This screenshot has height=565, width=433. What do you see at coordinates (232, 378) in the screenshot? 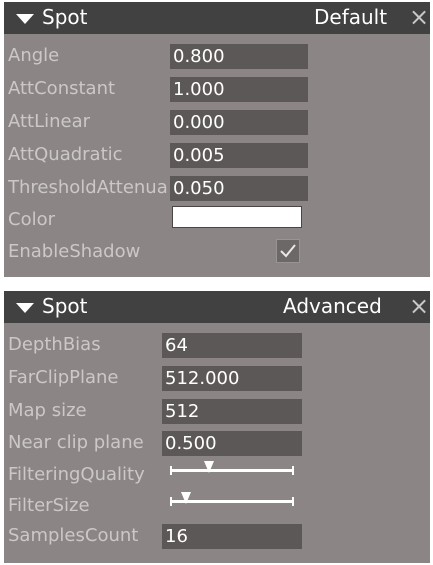
I see `farclipplane-field: 512.000` at bounding box center [232, 378].